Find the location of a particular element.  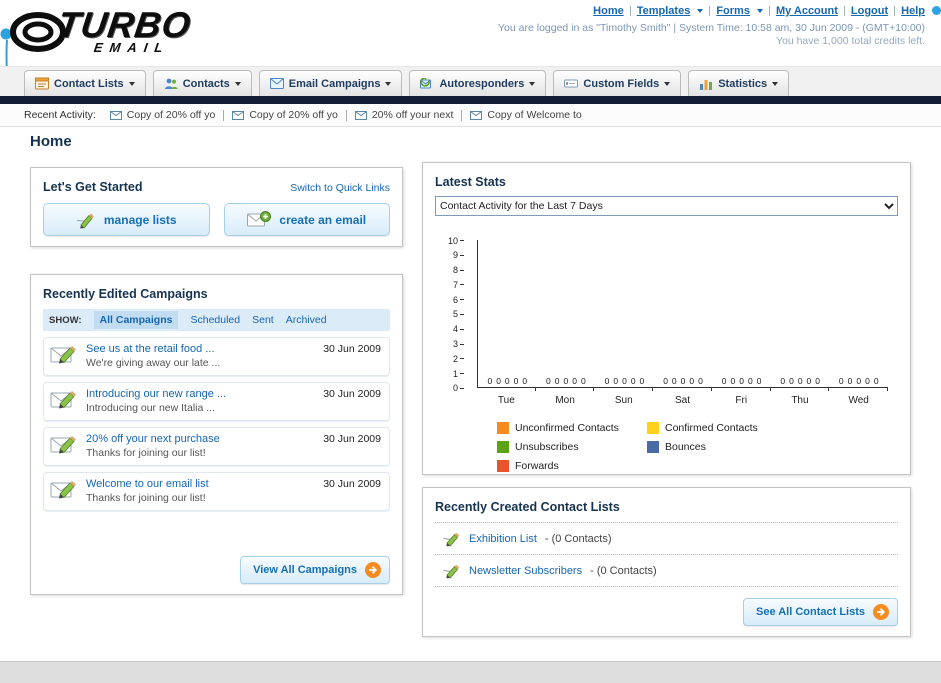

campaign-subtitle: Thanks for joining our list! is located at coordinates (146, 498).